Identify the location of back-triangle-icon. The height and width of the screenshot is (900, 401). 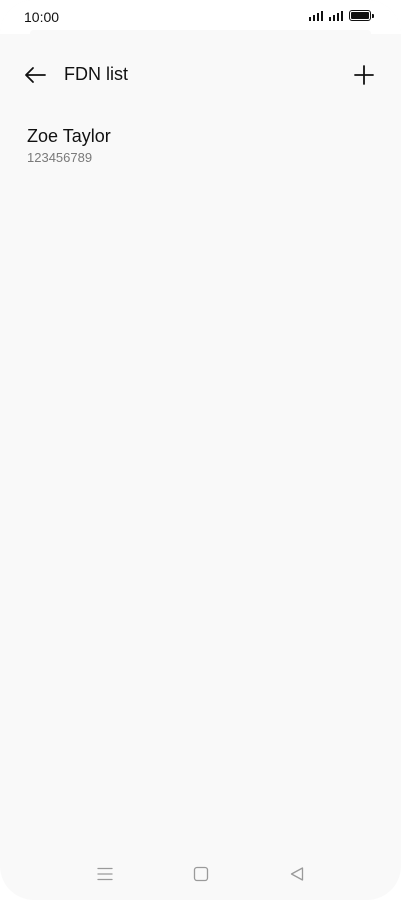
(297, 874).